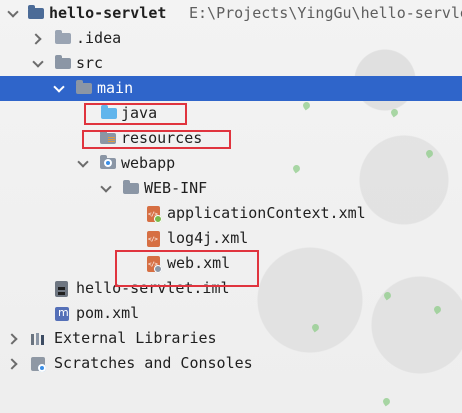  I want to click on tree-row-log4j: log4j.xml, so click(231, 238).